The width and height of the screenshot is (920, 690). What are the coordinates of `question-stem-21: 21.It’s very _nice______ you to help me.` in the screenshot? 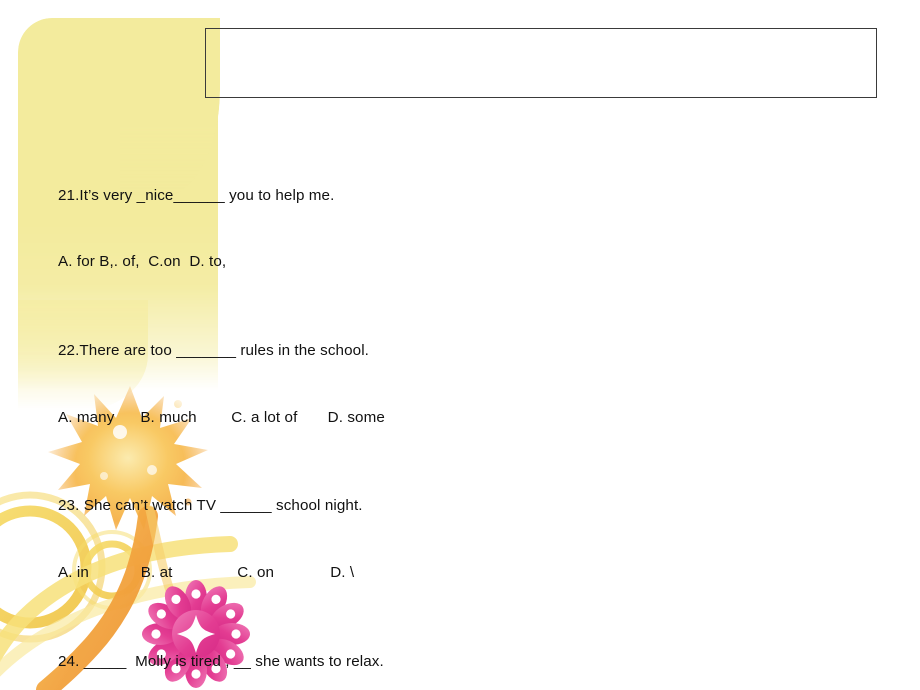 It's located at (196, 195).